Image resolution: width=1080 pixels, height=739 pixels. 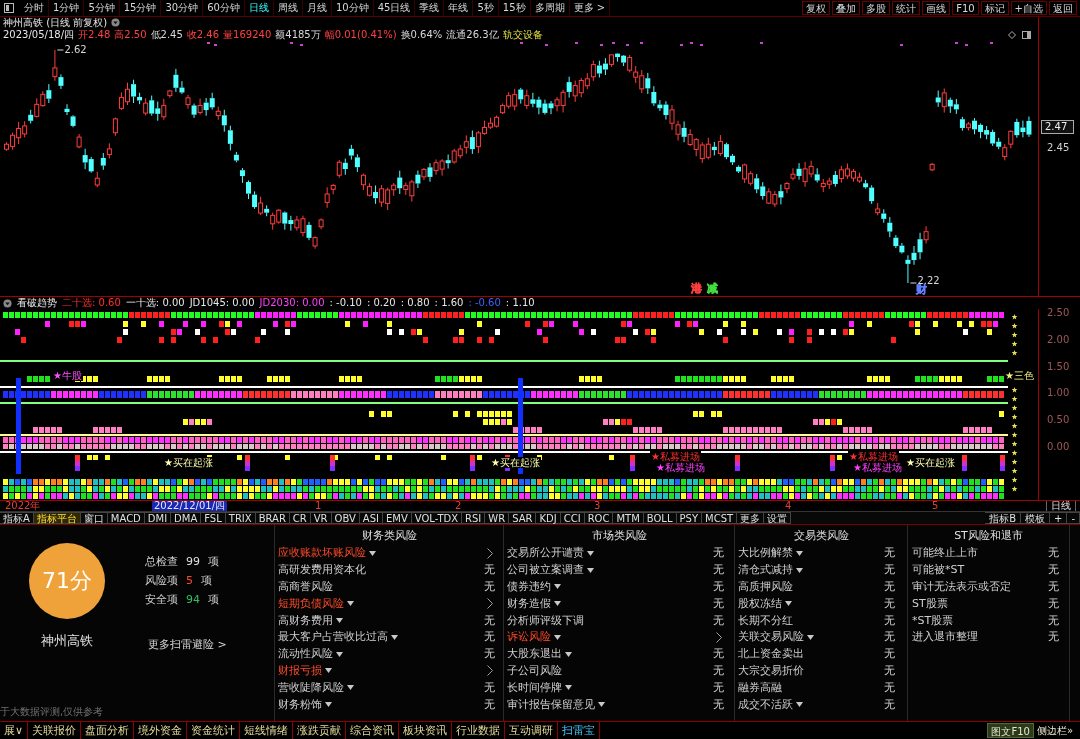 I want to click on period-tab: 1分钟, so click(x=67, y=8).